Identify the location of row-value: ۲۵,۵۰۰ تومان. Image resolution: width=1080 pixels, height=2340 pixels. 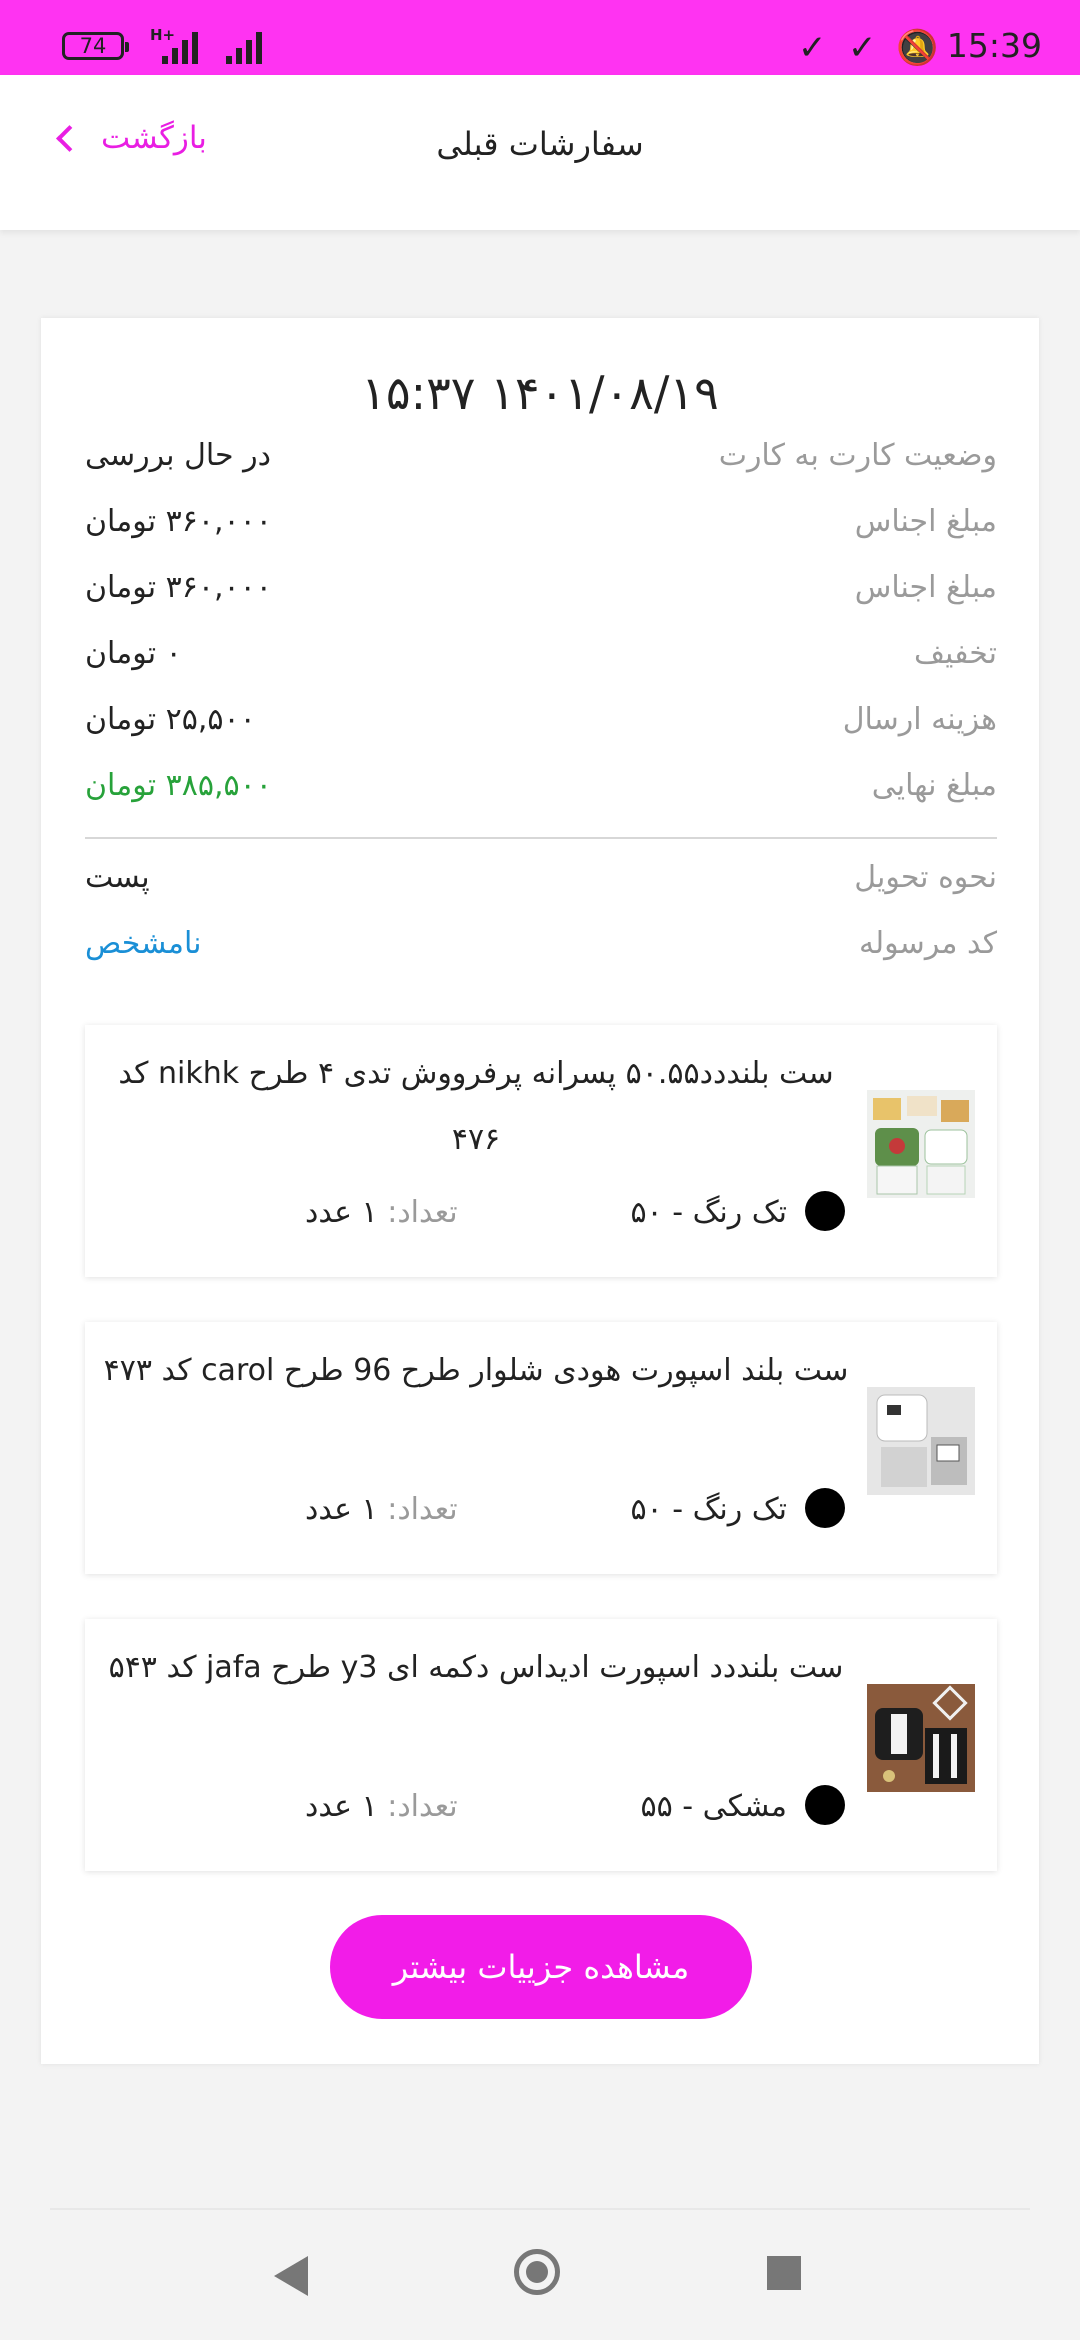
(170, 719).